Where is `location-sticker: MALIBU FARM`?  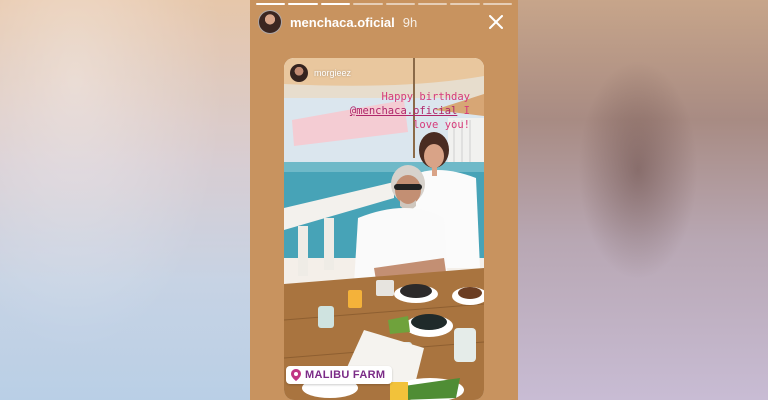
location-sticker: MALIBU FARM is located at coordinates (339, 375).